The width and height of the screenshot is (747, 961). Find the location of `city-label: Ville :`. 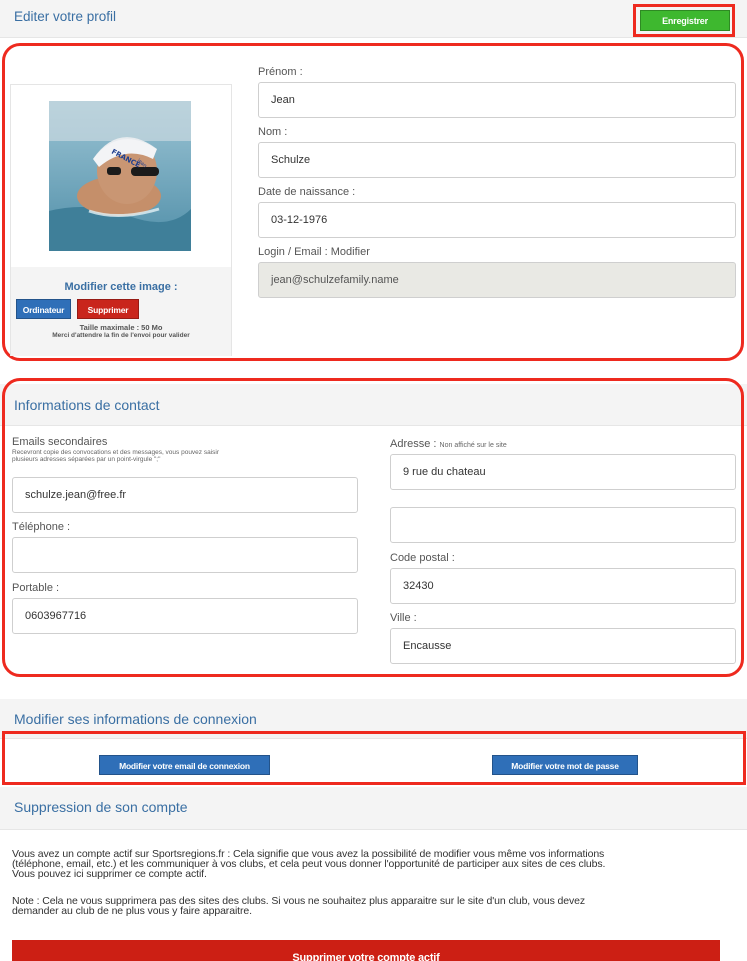

city-label: Ville : is located at coordinates (403, 618).